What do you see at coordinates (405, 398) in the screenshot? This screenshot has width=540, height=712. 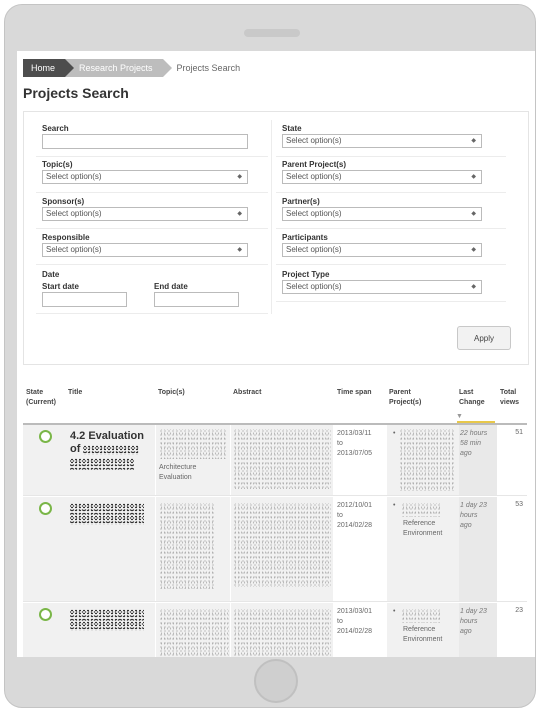 I see `col-parent-projects: Parent Project(s)` at bounding box center [405, 398].